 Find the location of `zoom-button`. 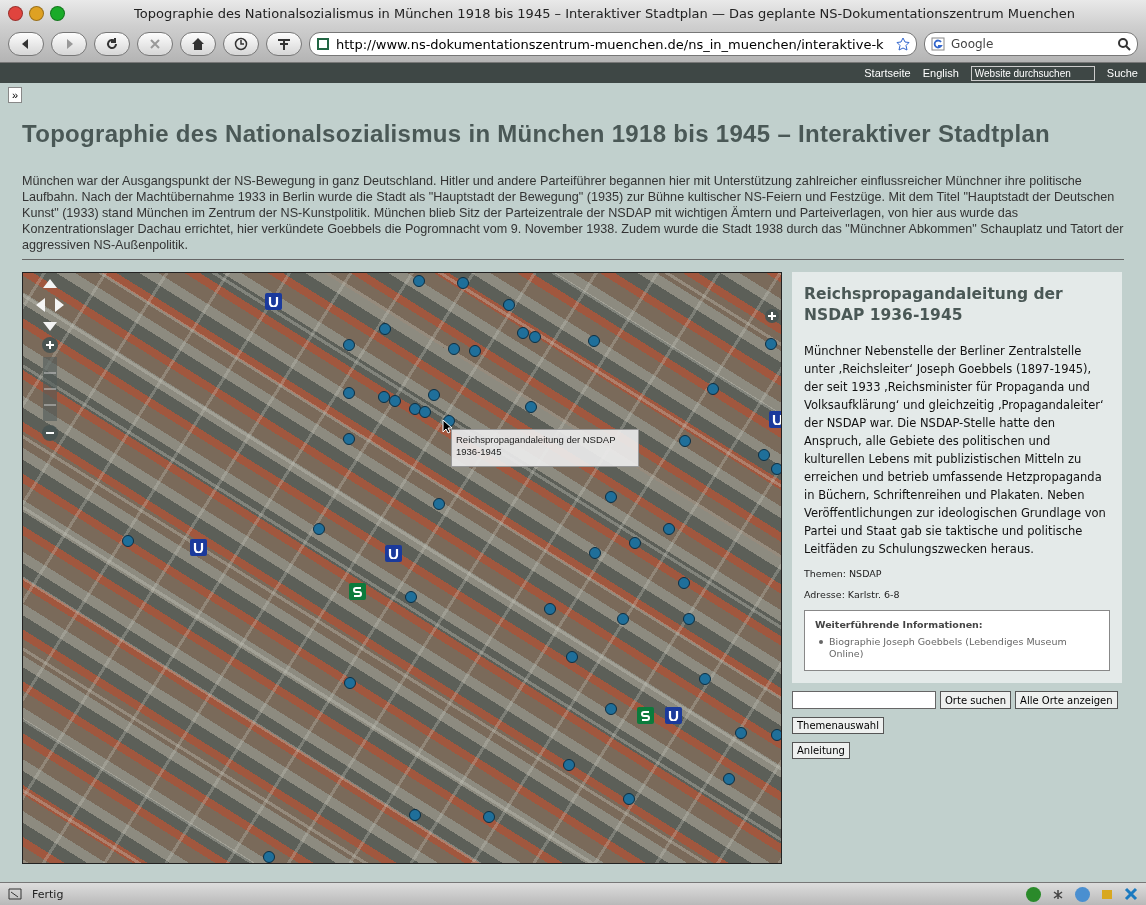

zoom-button is located at coordinates (57, 13).